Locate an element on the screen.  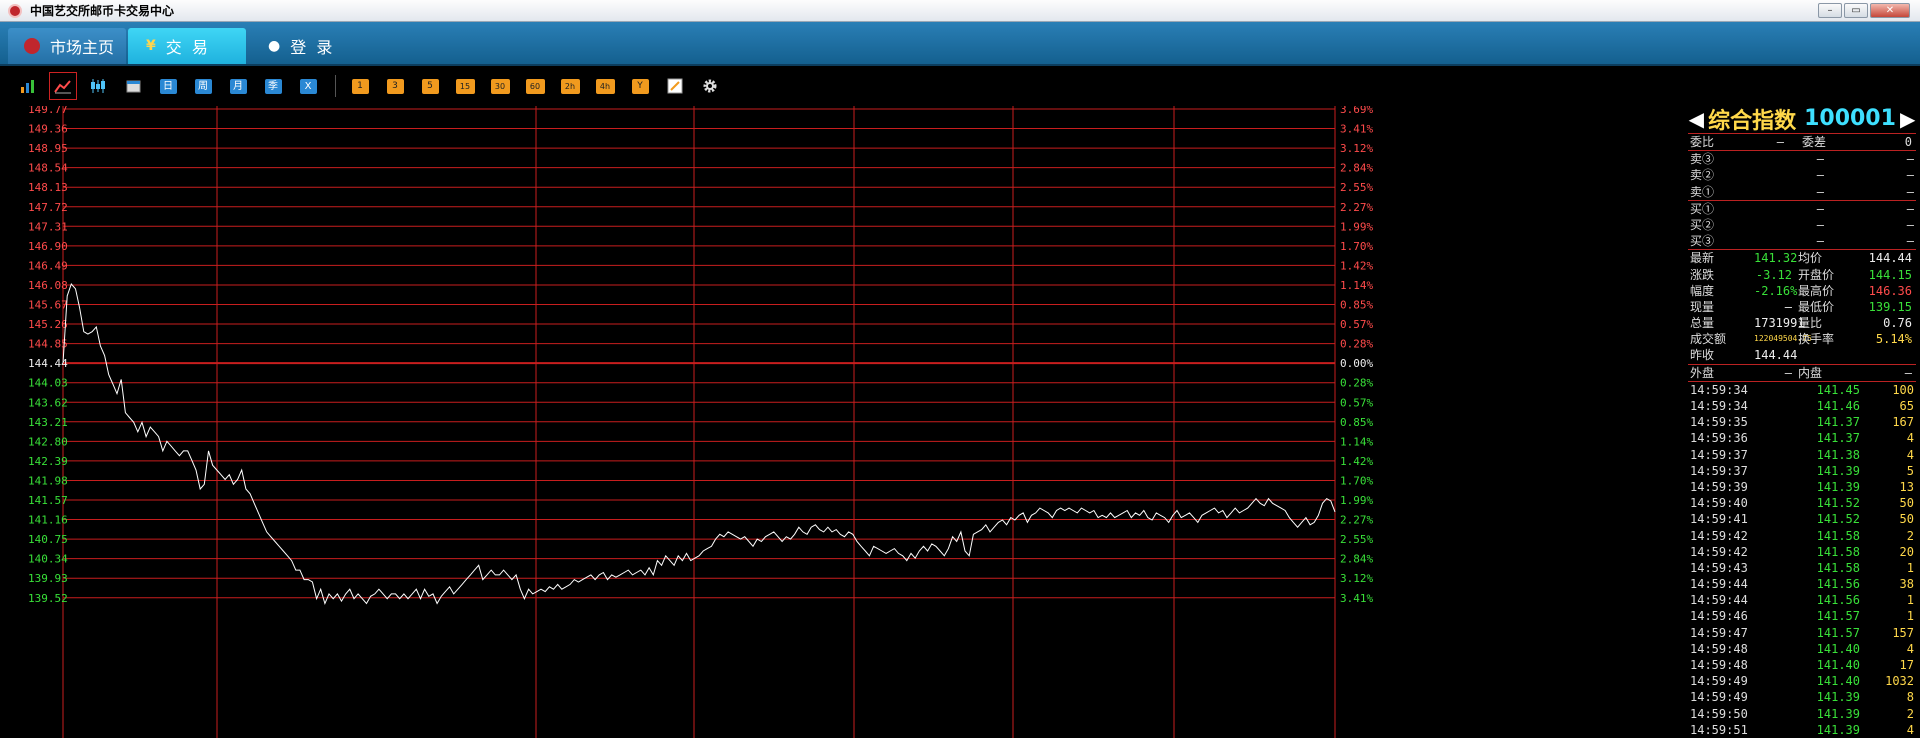
tick-volume: 65 is located at coordinates (1906, 406).